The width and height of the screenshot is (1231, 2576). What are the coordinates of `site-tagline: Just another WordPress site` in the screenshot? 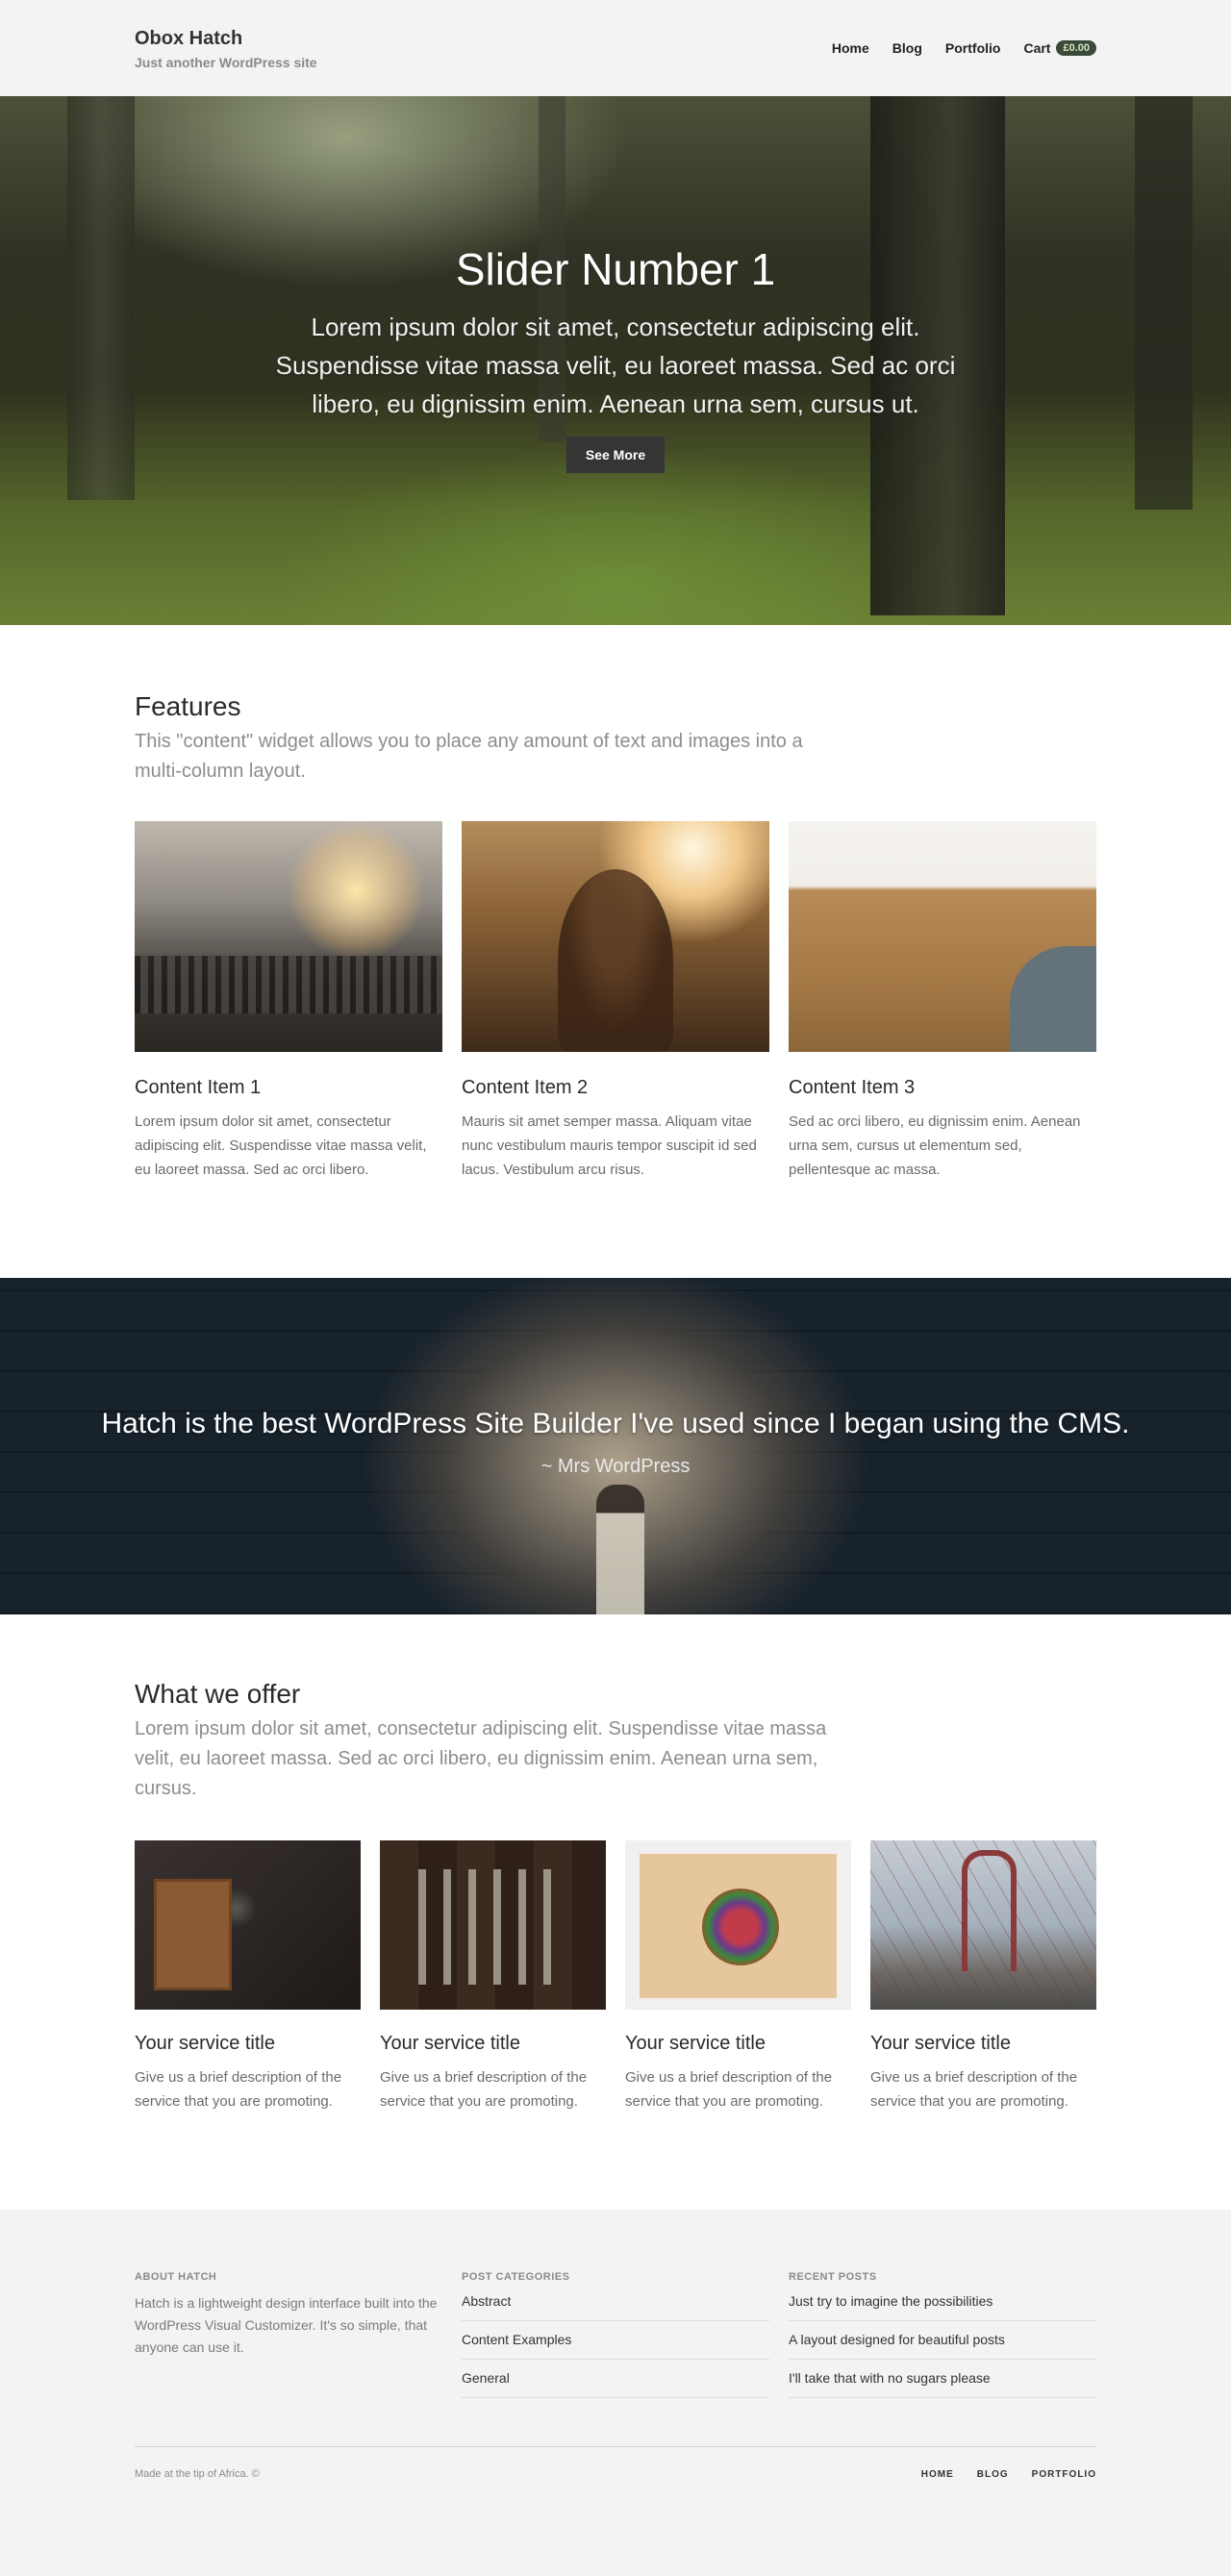 It's located at (226, 62).